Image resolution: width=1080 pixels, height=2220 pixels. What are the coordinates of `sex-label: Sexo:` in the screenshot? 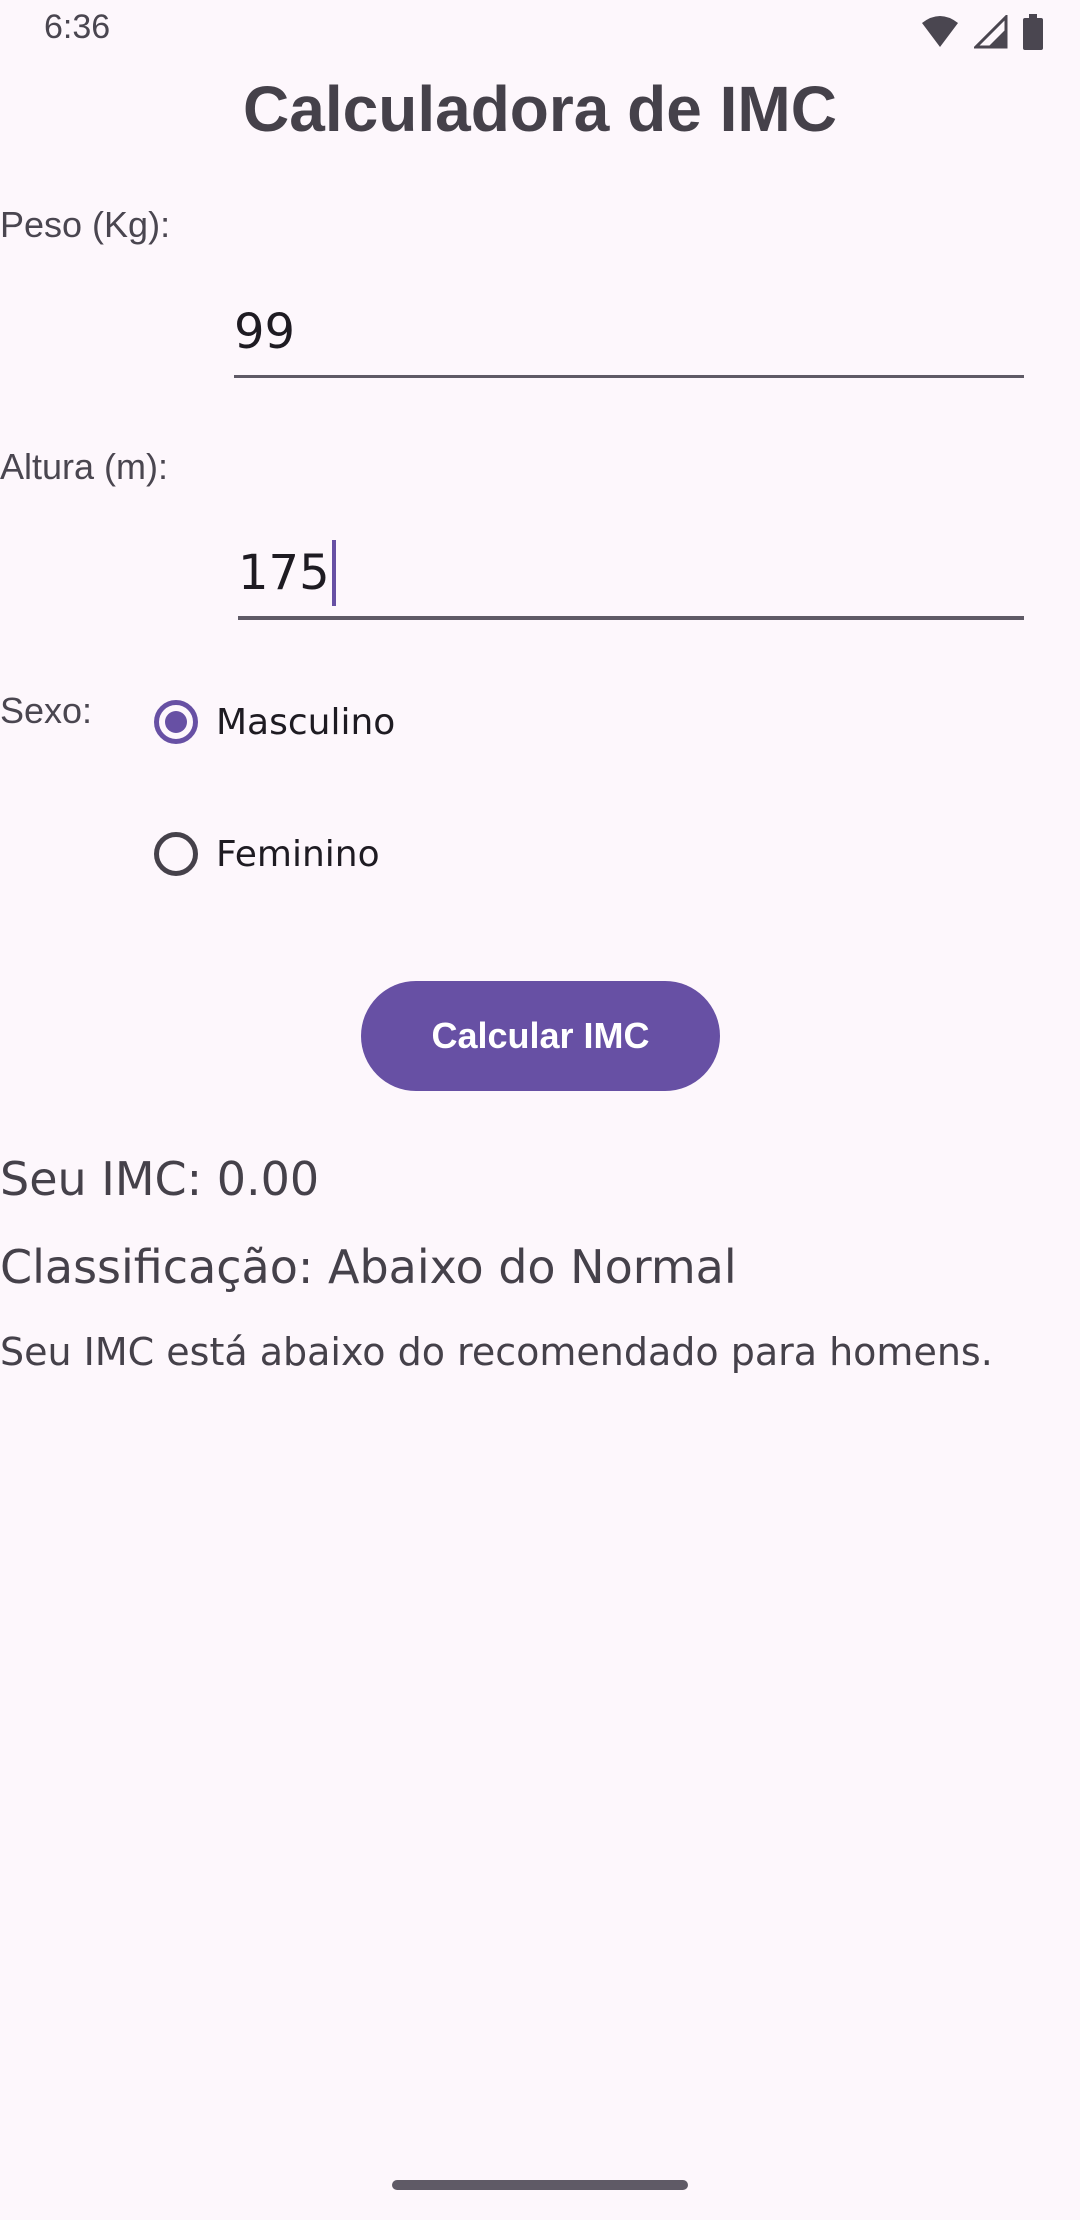 It's located at (46, 710).